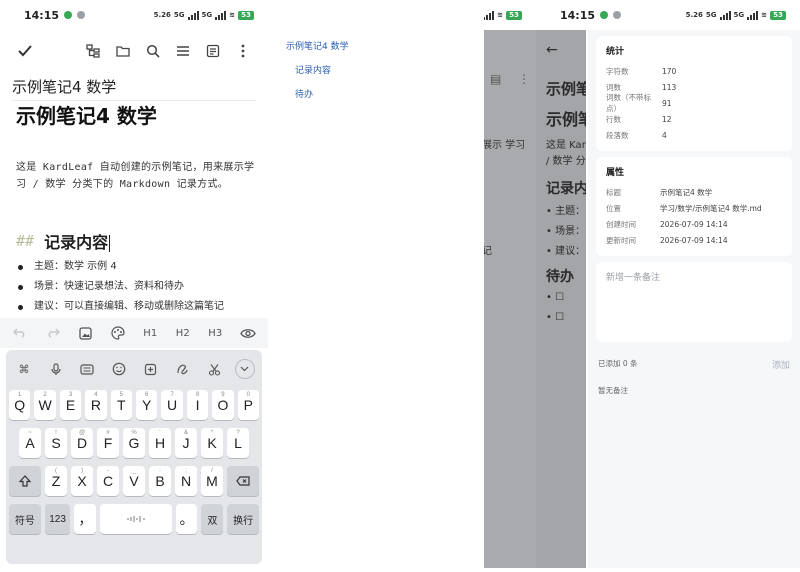 Image resolution: width=800 pixels, height=572 pixels. I want to click on chevron-down-icon, so click(244, 369).